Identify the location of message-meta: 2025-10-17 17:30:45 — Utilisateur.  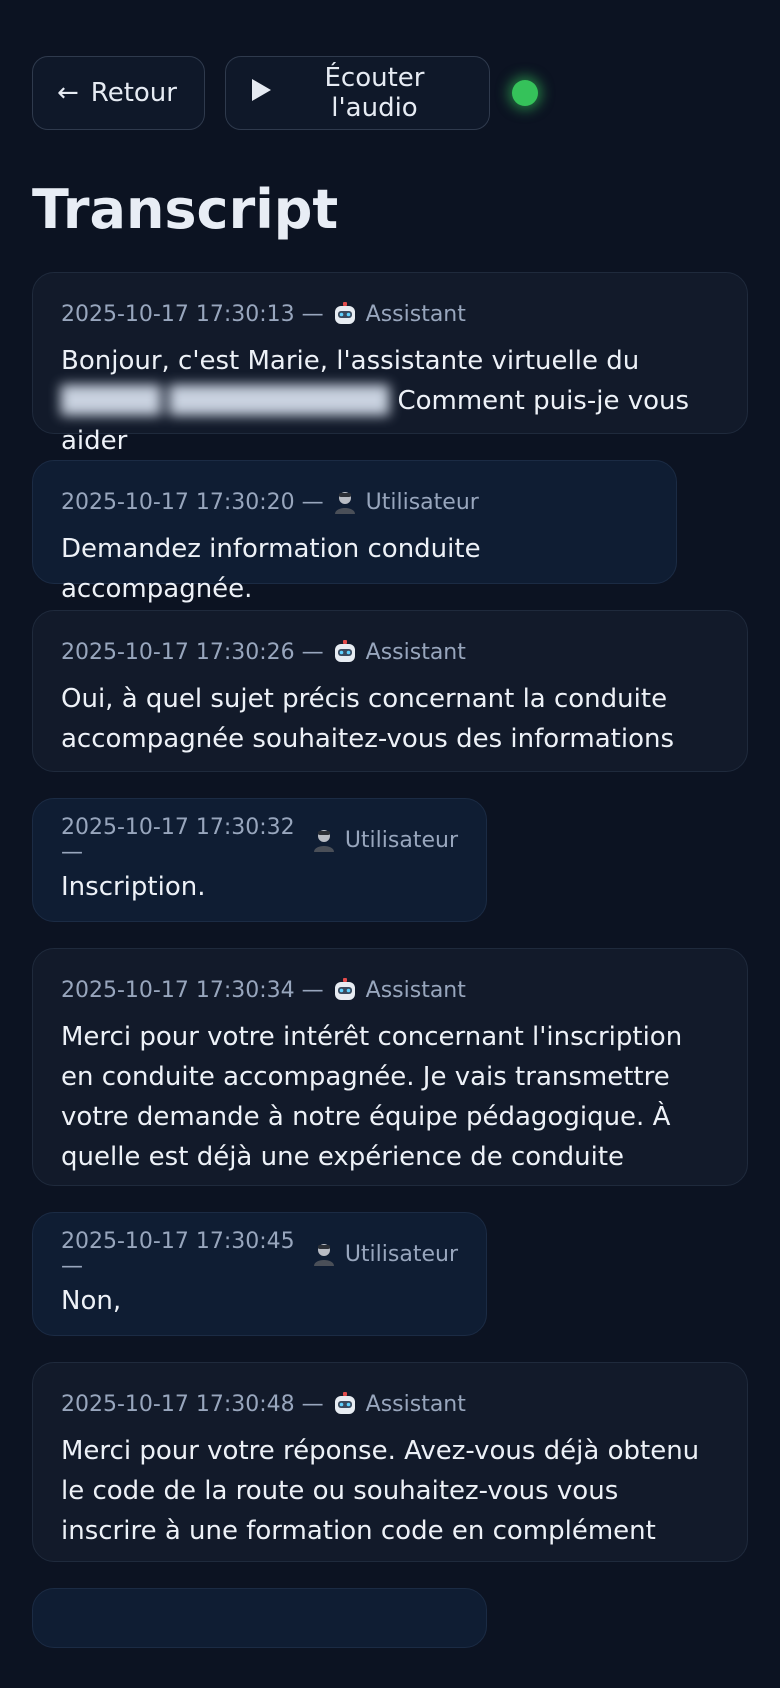
(259, 1254).